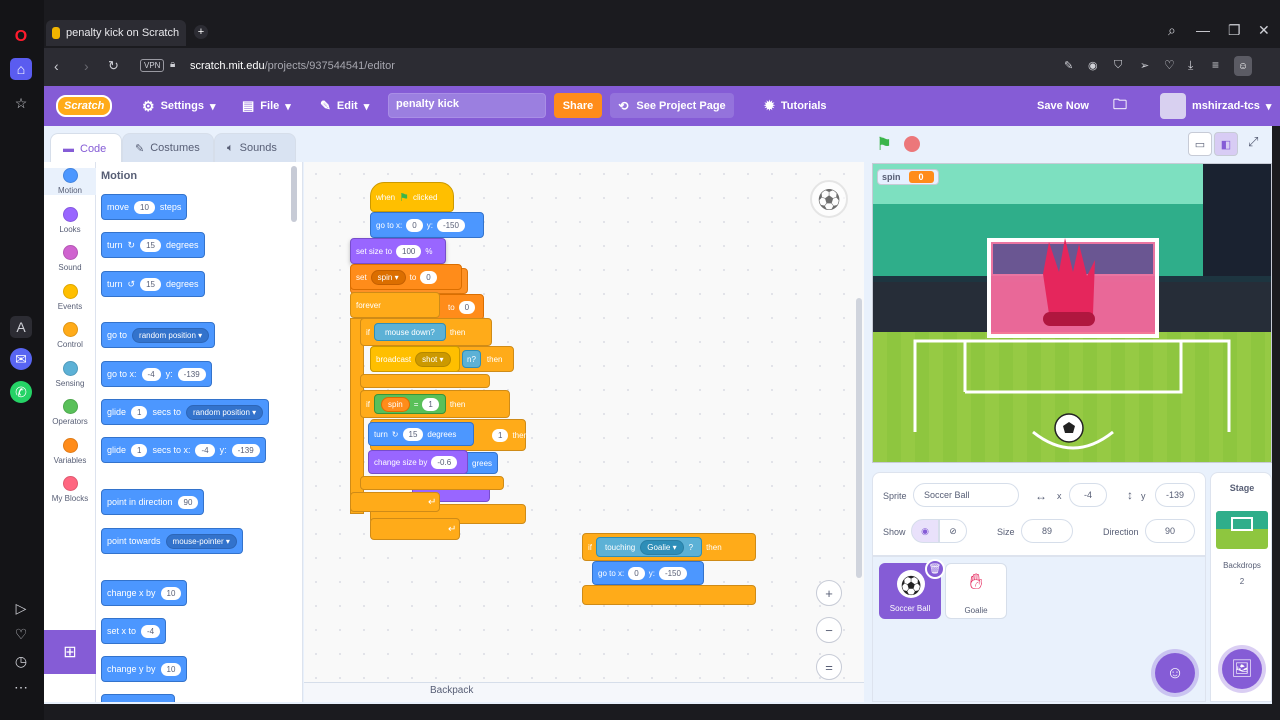 The width and height of the screenshot is (1280, 720). I want to click on block-broadcast: broadcast shot ▾, so click(415, 359).